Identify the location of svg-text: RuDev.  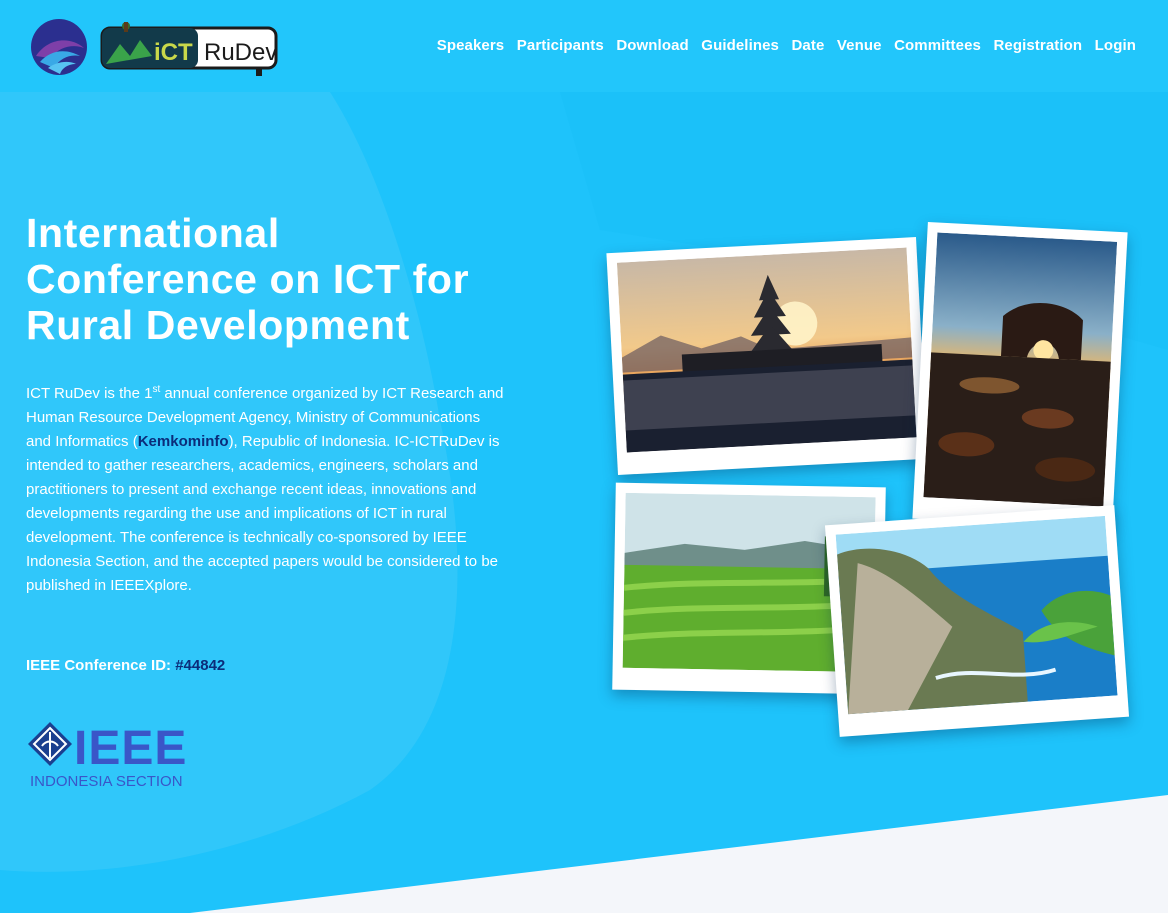
(240, 52).